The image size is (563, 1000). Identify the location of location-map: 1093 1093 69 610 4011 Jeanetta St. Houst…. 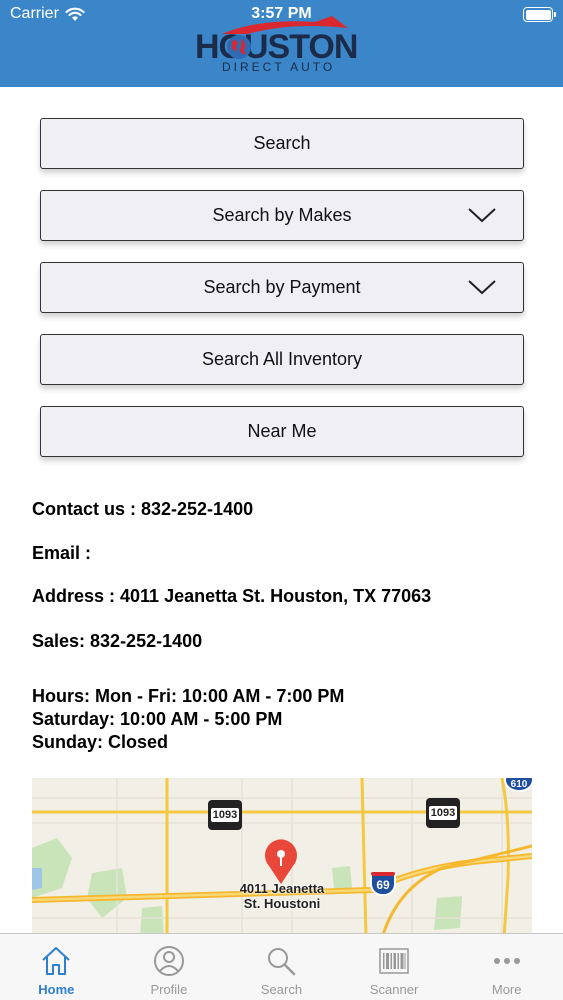
(282, 858).